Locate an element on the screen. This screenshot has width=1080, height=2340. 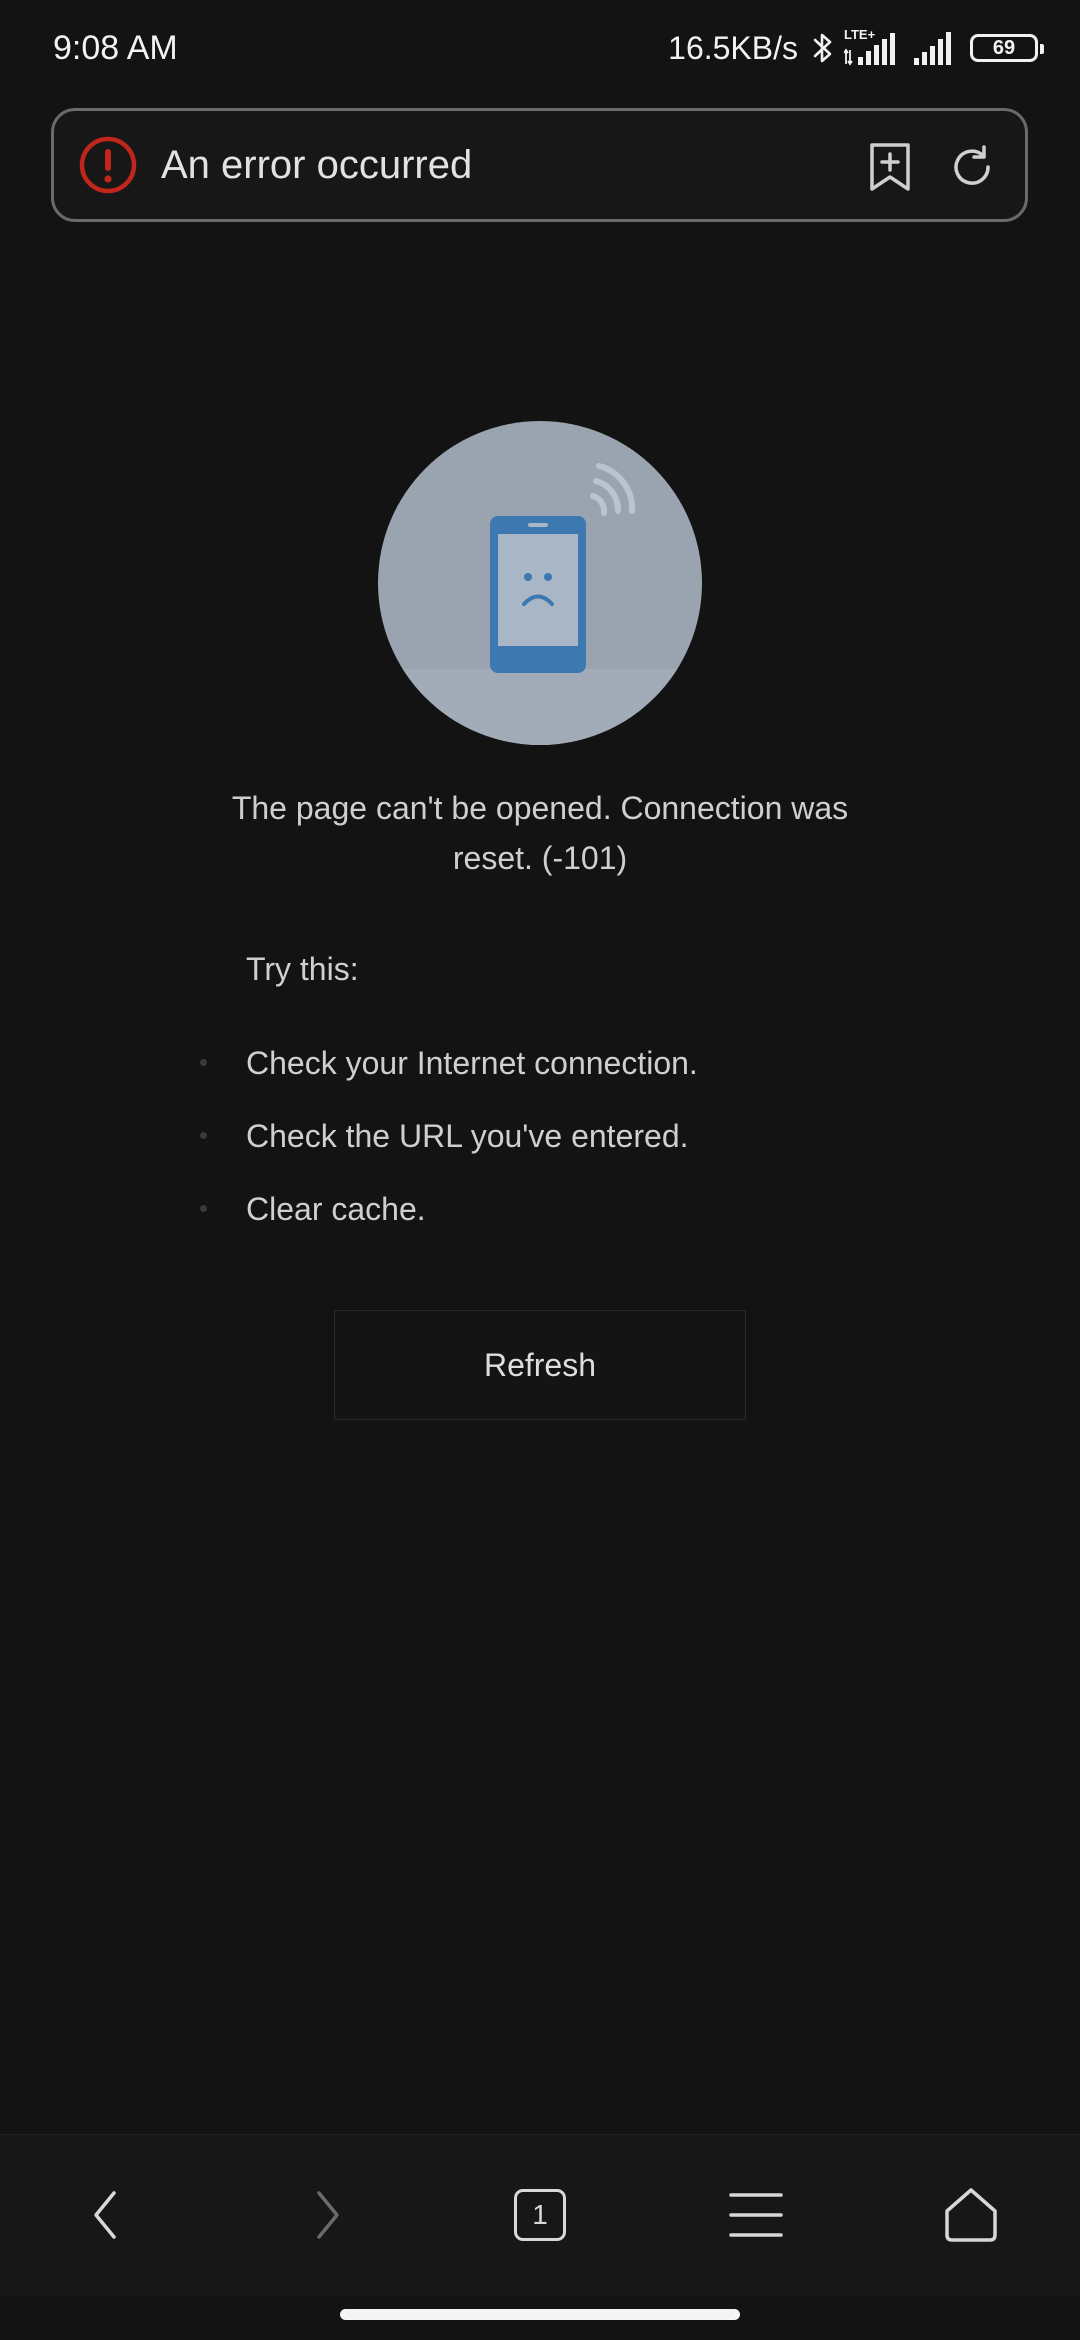
back-icon is located at coordinates (105, 2215).